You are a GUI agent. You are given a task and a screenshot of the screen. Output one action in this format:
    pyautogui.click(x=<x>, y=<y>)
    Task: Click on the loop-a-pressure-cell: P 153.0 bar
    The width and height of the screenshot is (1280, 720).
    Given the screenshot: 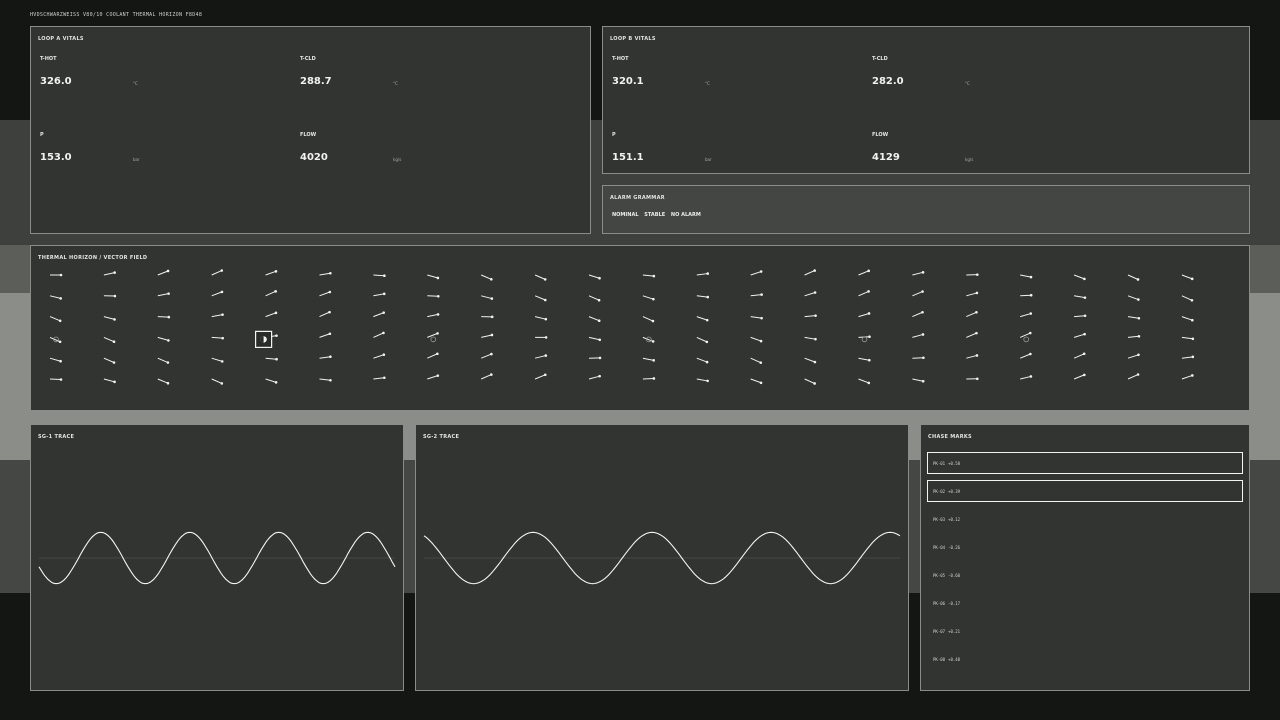 What is the action you would take?
    pyautogui.click(x=140, y=152)
    